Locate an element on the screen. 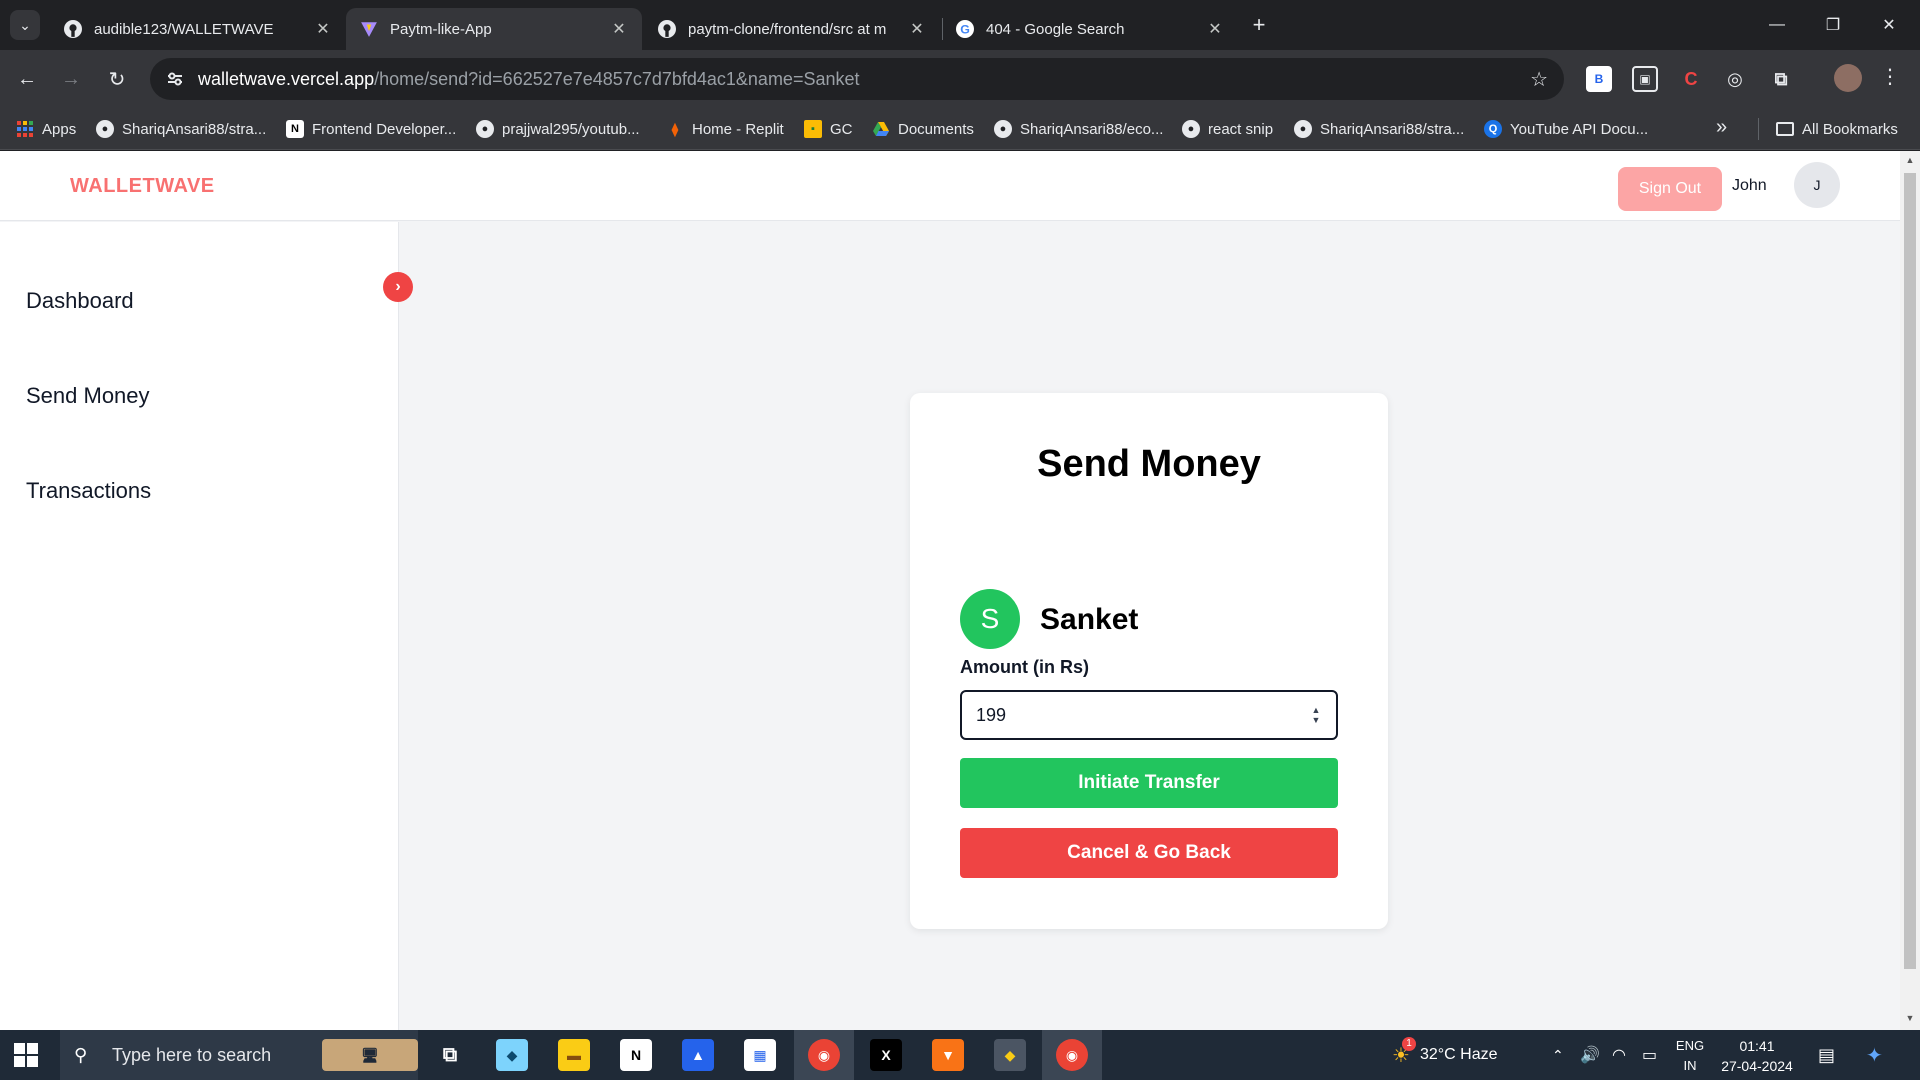 The width and height of the screenshot is (1920, 1080). bookmark-documents: Documents is located at coordinates (923, 129).